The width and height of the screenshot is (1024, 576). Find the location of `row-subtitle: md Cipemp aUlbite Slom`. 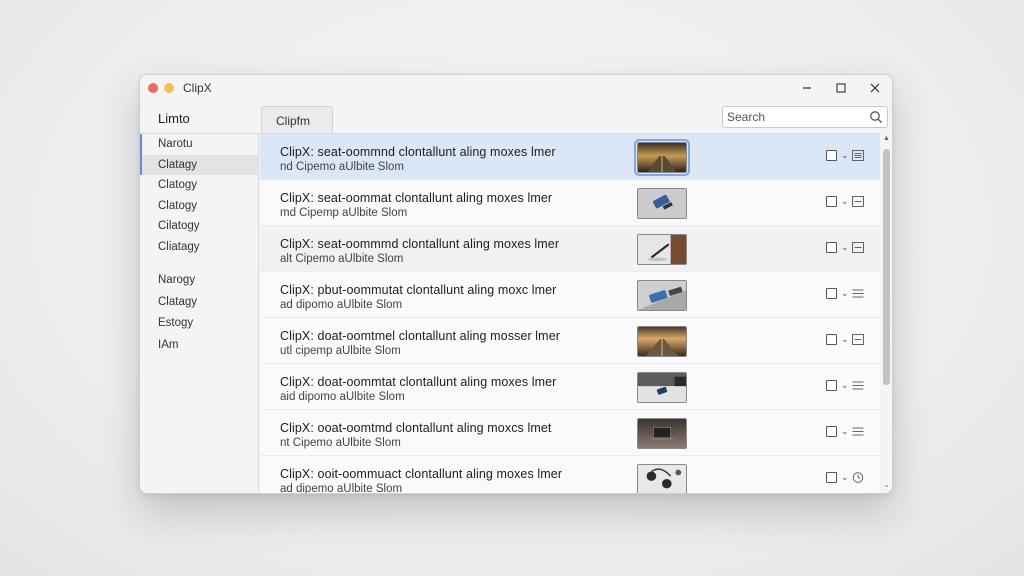

row-subtitle: md Cipemp aUlbite Slom is located at coordinates (344, 213).